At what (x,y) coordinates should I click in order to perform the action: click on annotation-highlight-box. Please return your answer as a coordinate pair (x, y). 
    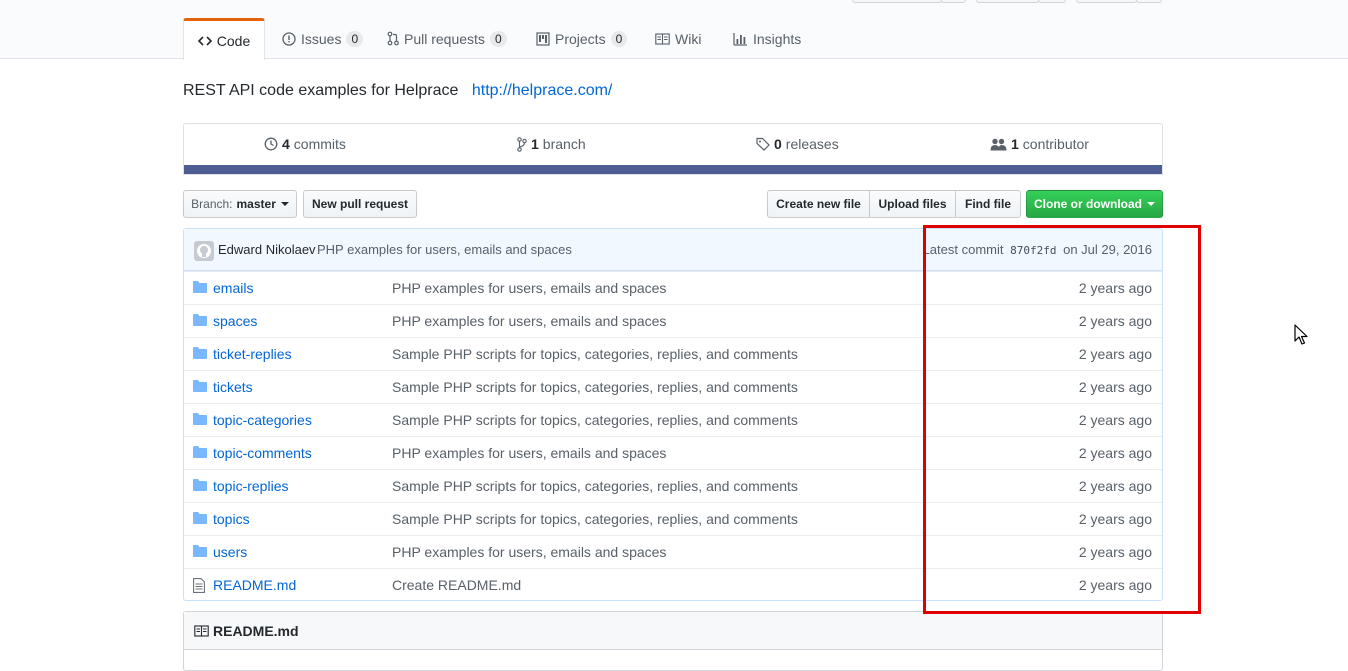
    Looking at the image, I should click on (1062, 419).